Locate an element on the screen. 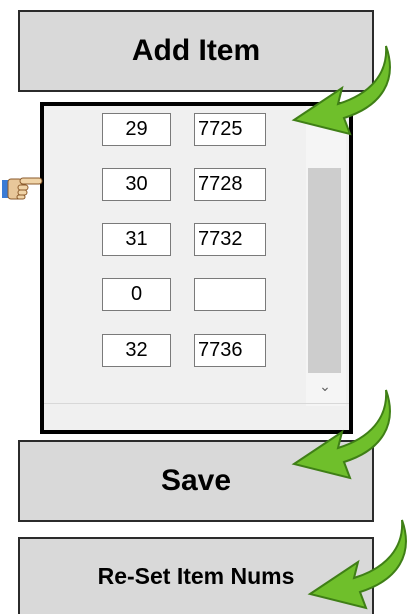 Image resolution: width=420 pixels, height=614 pixels. add-item-label: Add Item is located at coordinates (196, 50).